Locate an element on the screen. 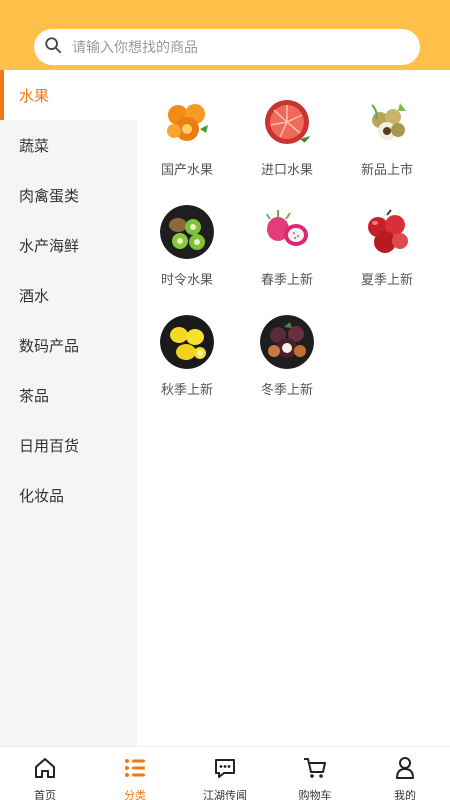  subcategory-autumn-new: 秋季上新 is located at coordinates (187, 365).